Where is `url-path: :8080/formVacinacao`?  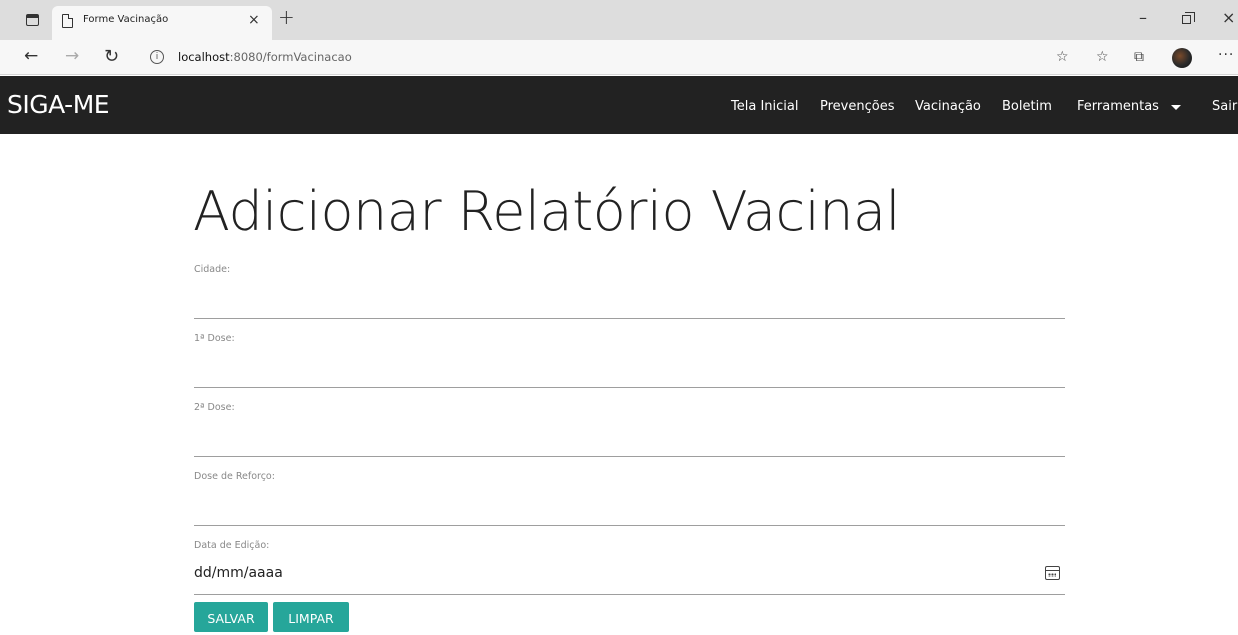
url-path: :8080/formVacinacao is located at coordinates (290, 57).